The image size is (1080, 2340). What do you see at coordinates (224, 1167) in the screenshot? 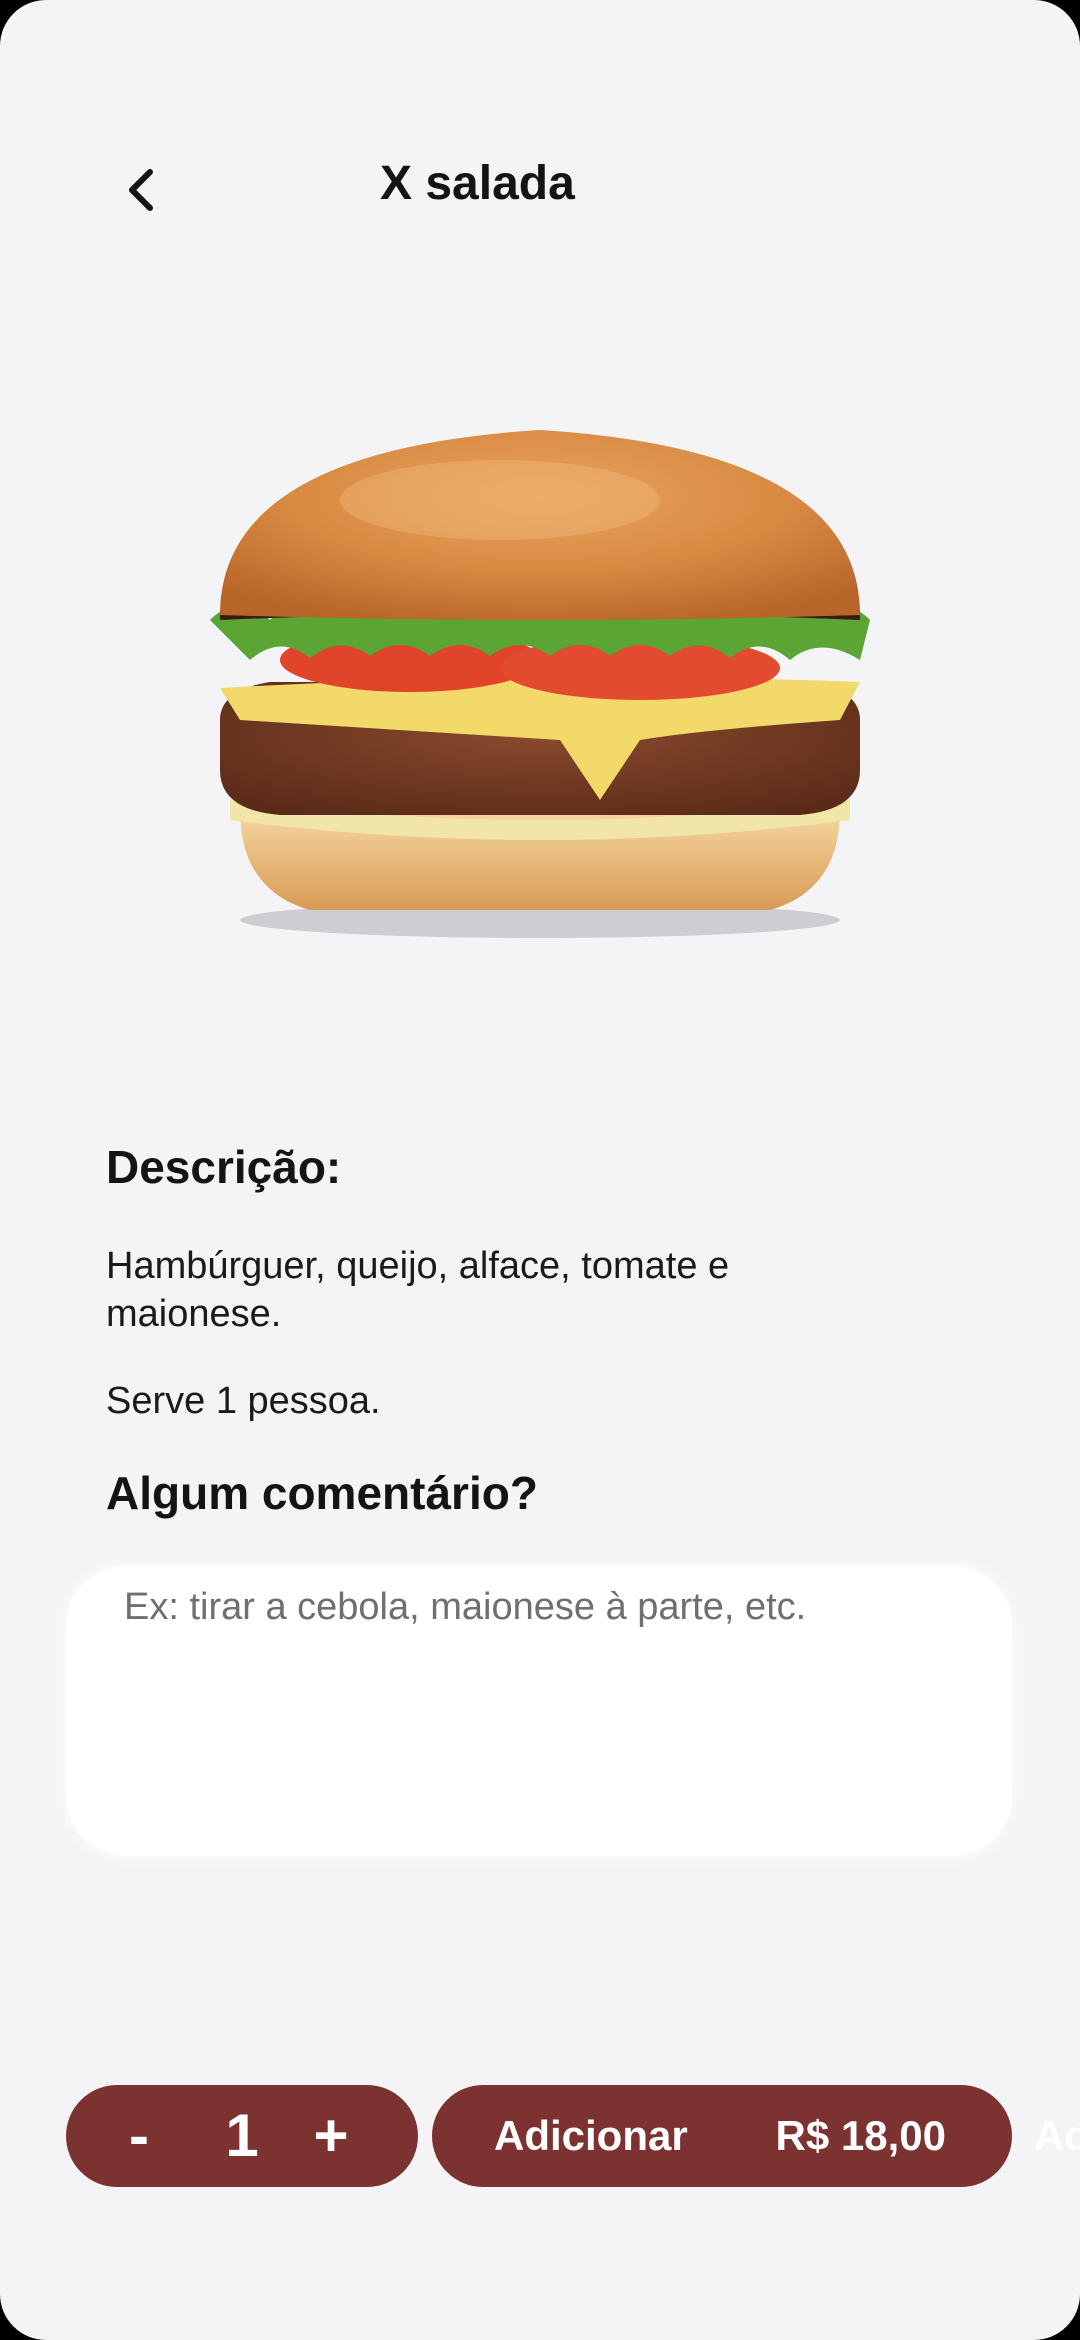
I see `description-heading: Descrição:` at bounding box center [224, 1167].